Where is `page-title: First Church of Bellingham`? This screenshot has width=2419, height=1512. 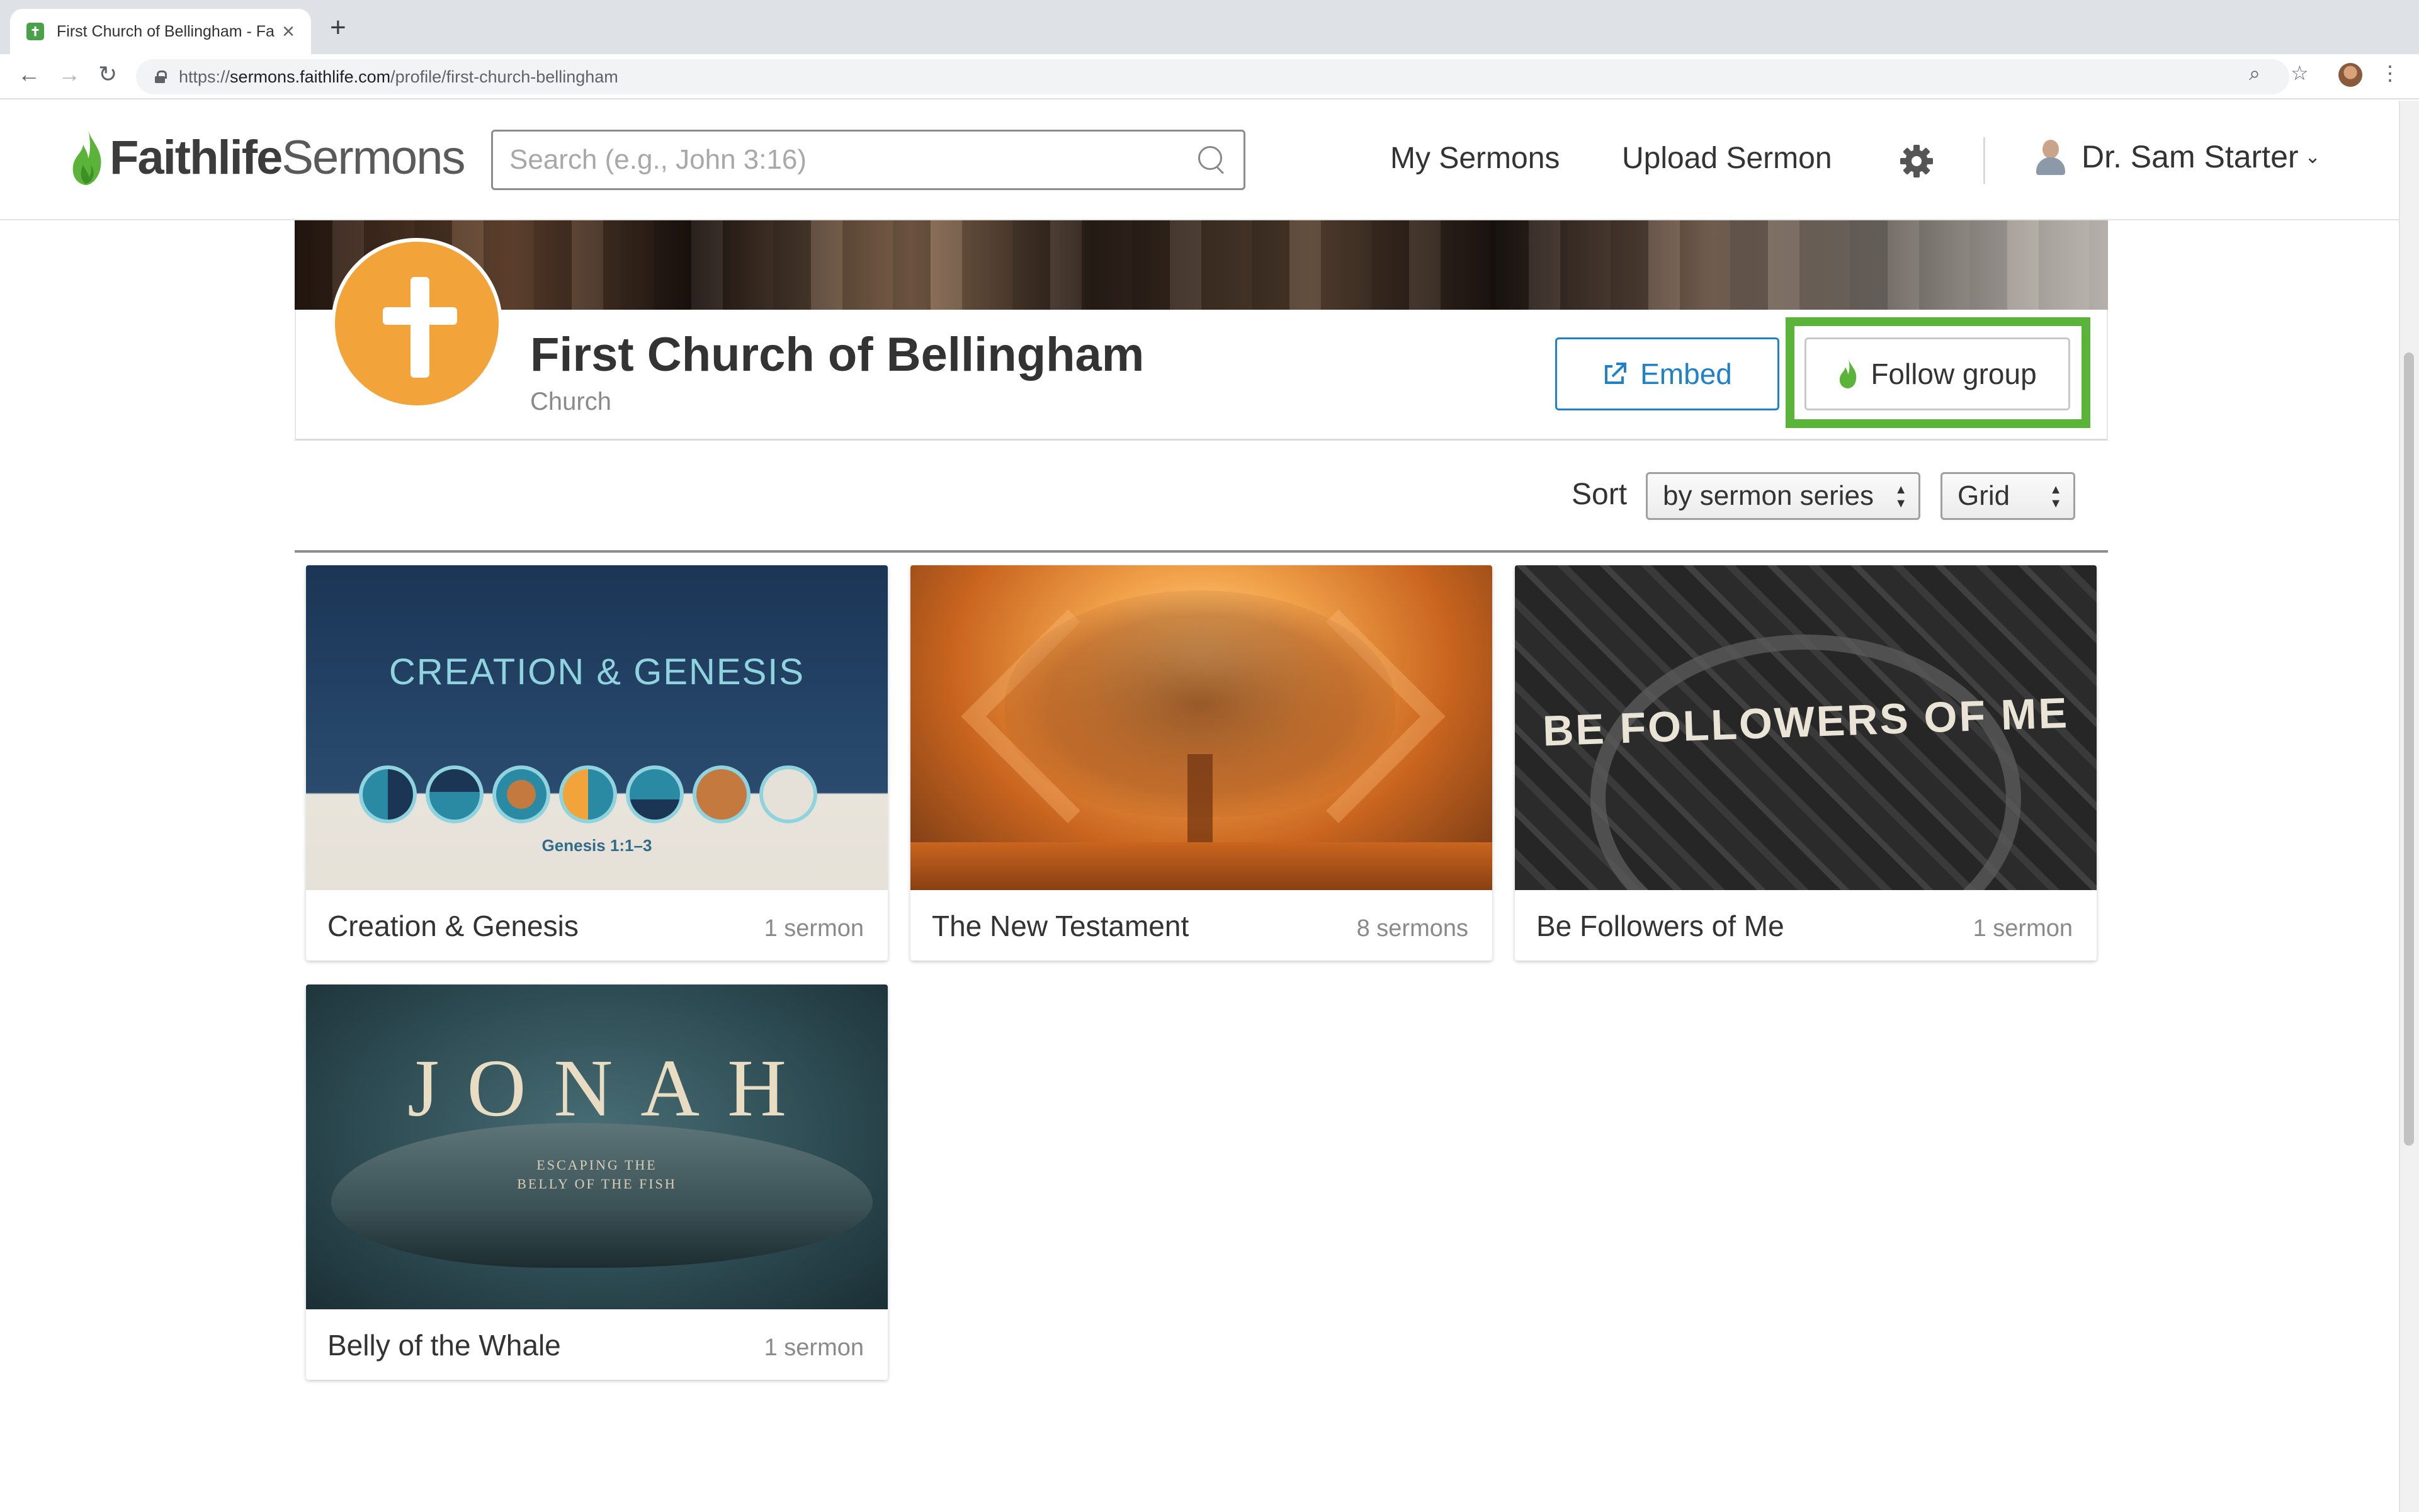
page-title: First Church of Bellingham is located at coordinates (837, 354).